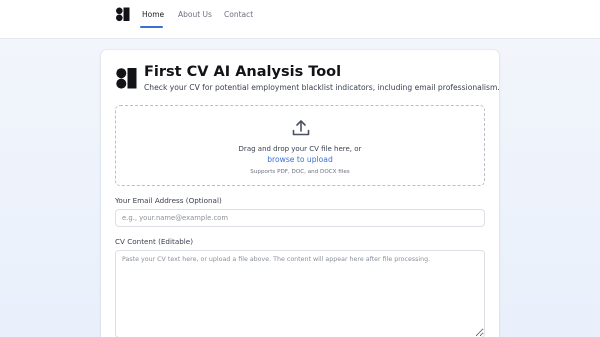 The height and width of the screenshot is (337, 600). Describe the element at coordinates (243, 72) in the screenshot. I see `page-title: First CV AI Analysis Tool` at that location.